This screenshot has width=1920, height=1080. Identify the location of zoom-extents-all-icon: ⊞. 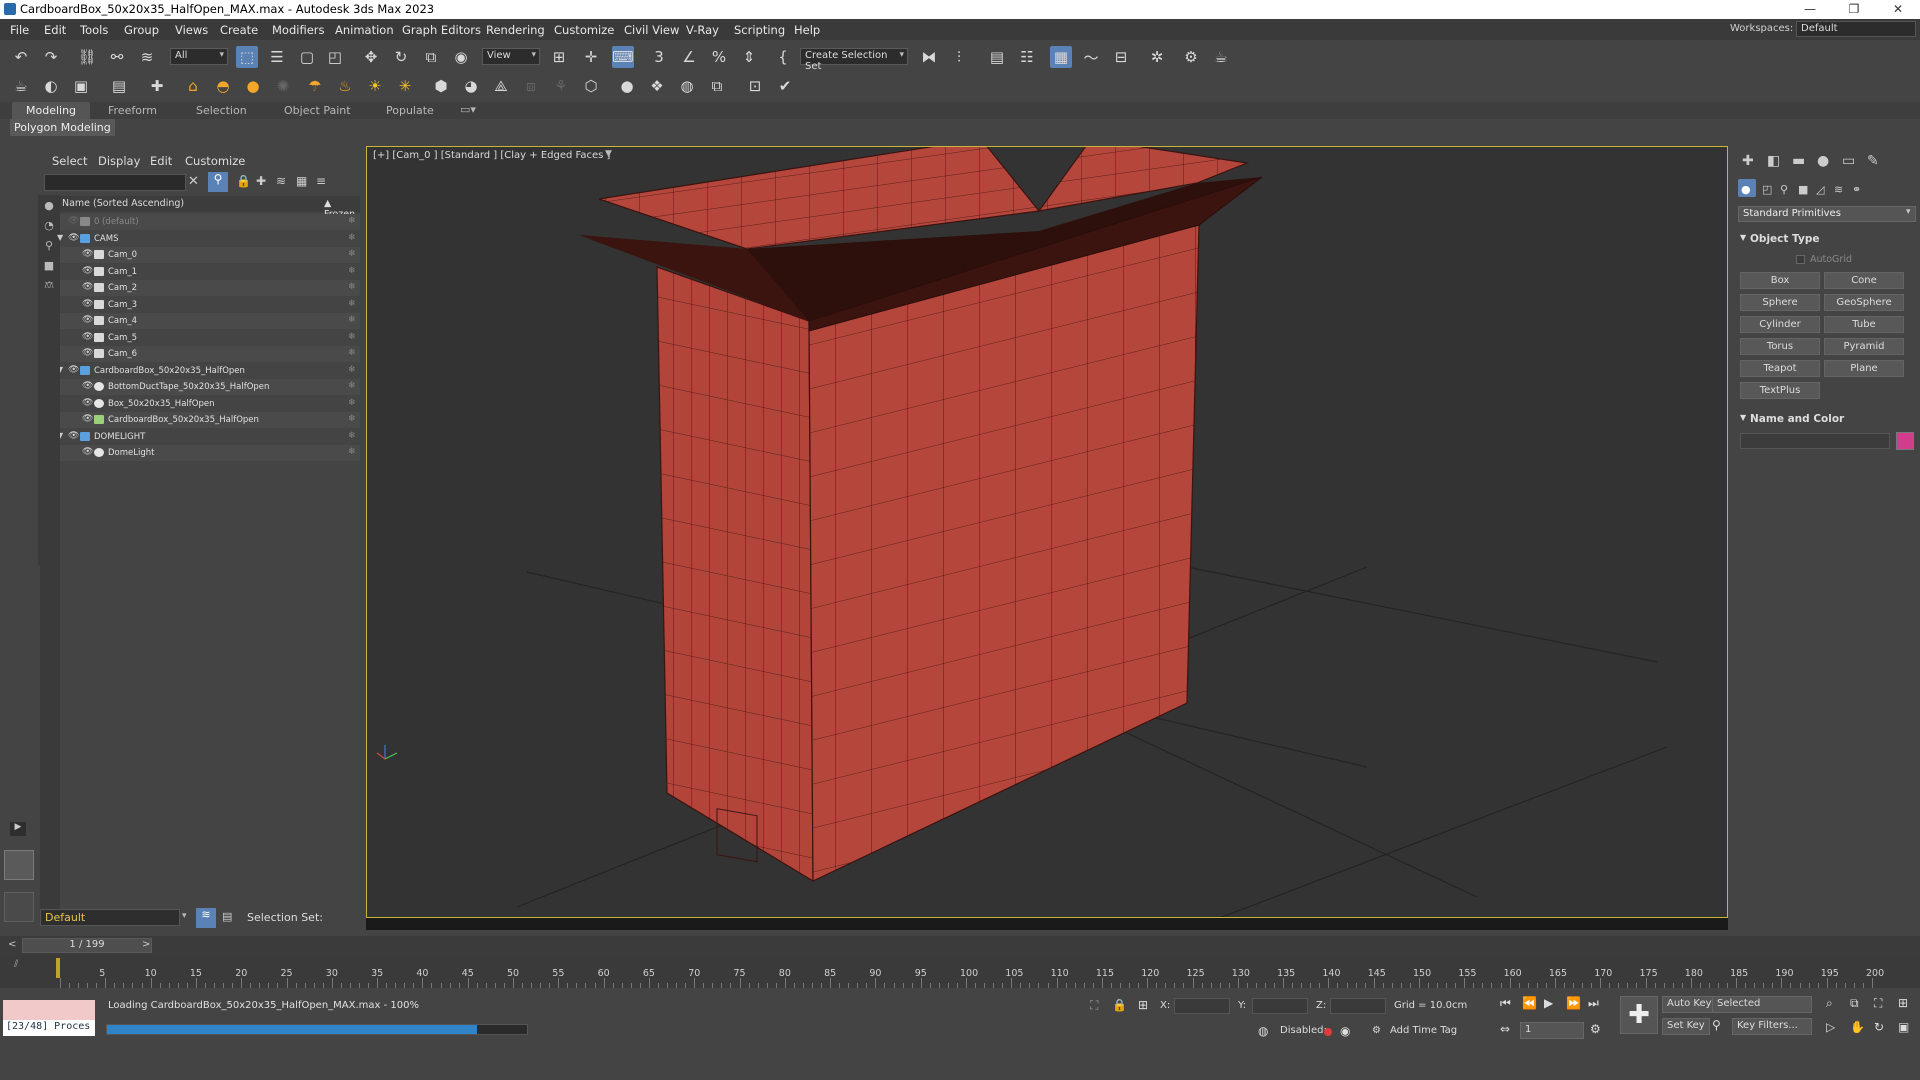
(1903, 1003).